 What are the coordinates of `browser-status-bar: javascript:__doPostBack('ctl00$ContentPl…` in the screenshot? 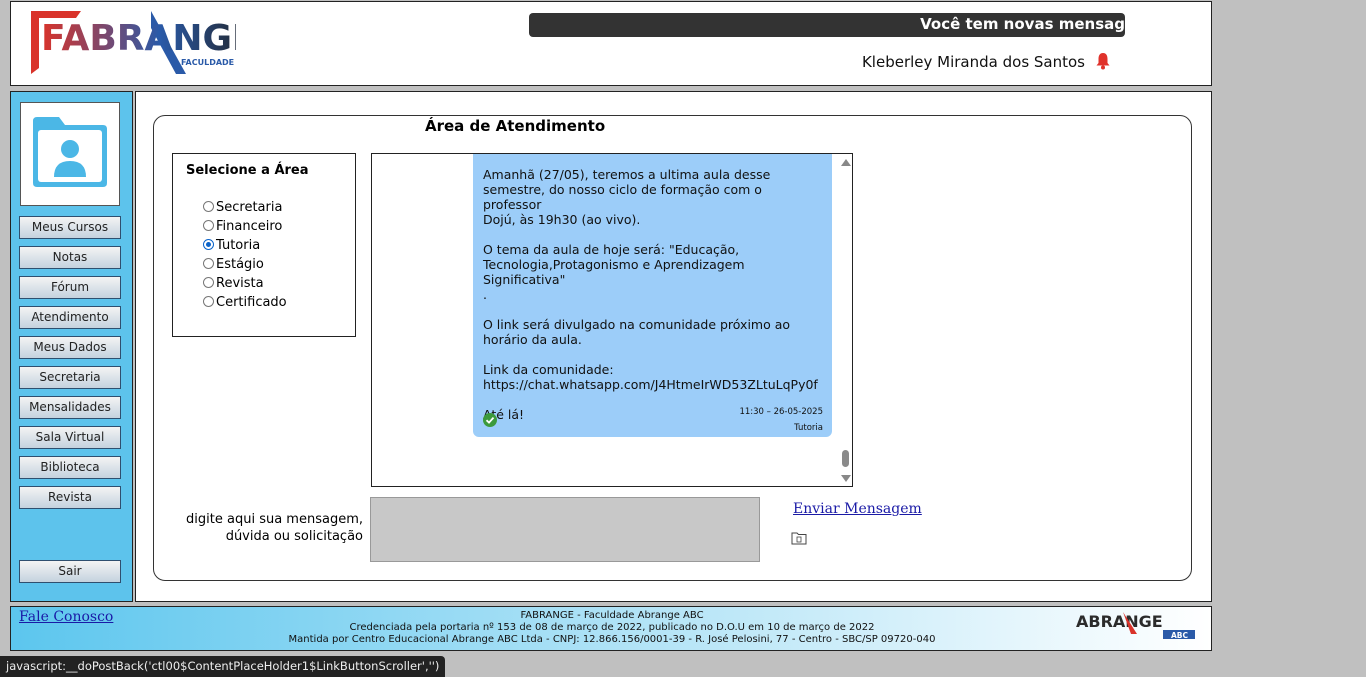 It's located at (223, 666).